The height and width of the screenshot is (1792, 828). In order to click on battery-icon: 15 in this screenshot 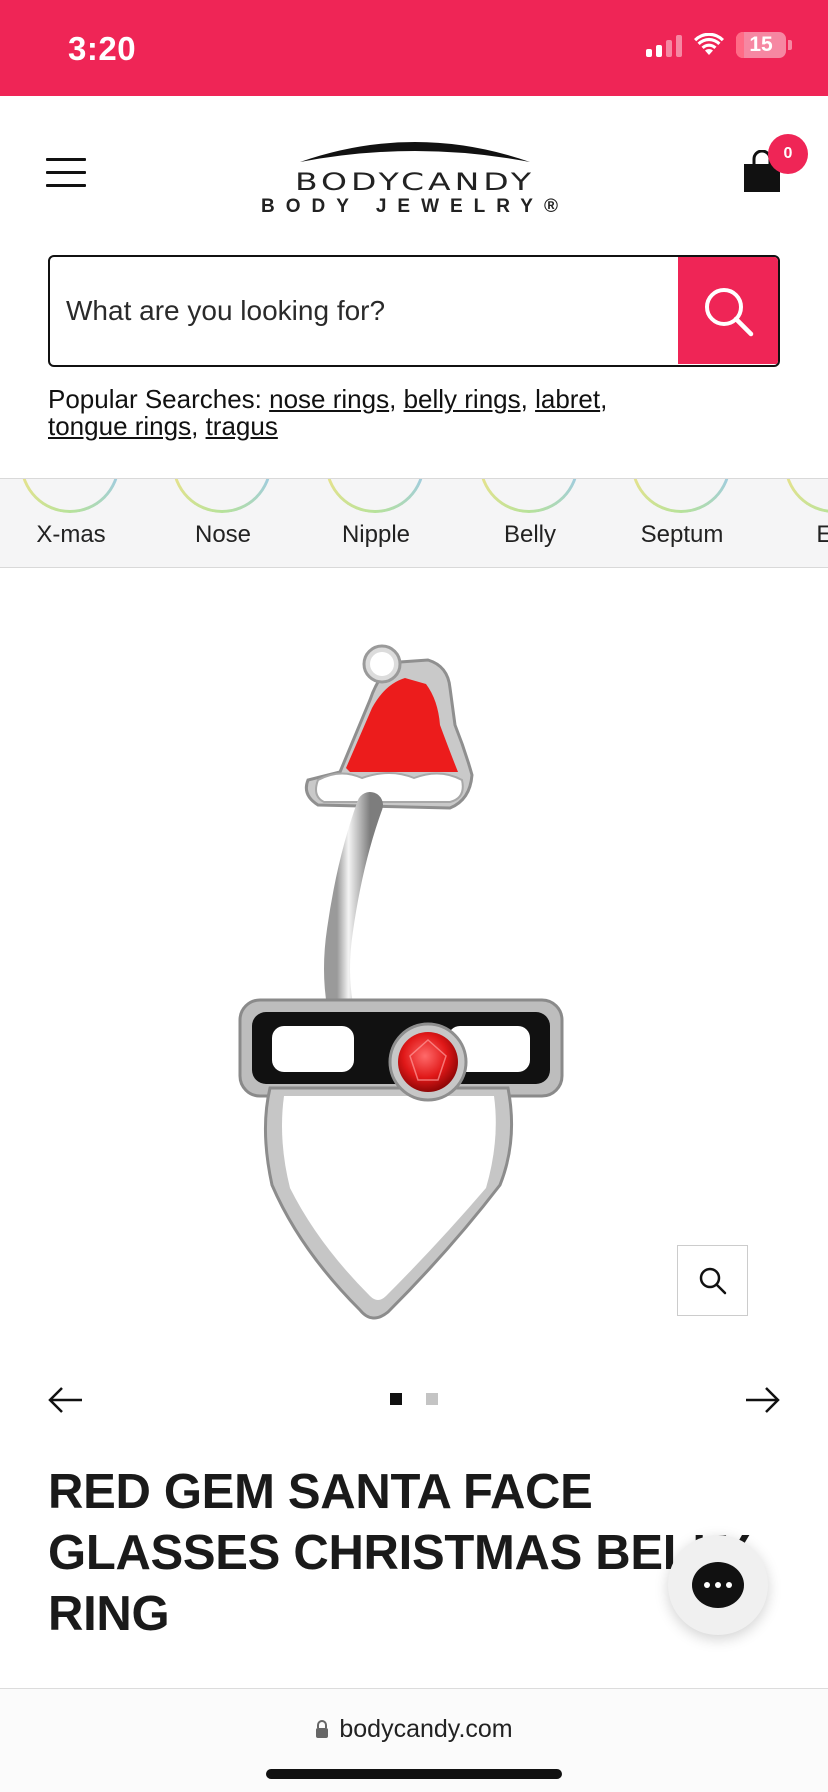, I will do `click(761, 45)`.